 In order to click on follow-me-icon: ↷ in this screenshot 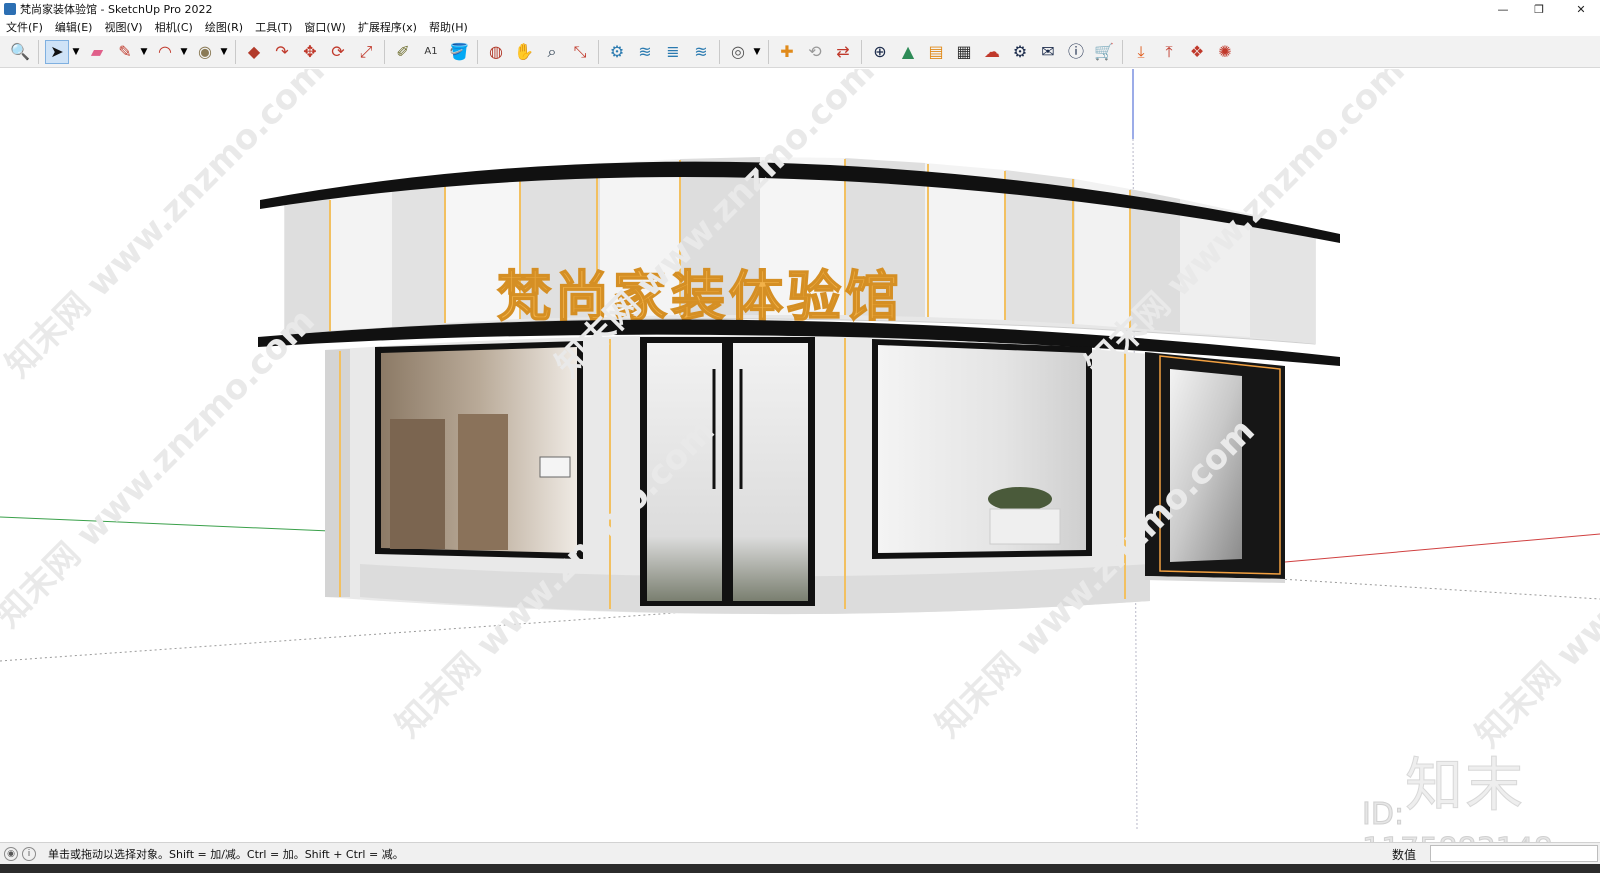, I will do `click(282, 52)`.